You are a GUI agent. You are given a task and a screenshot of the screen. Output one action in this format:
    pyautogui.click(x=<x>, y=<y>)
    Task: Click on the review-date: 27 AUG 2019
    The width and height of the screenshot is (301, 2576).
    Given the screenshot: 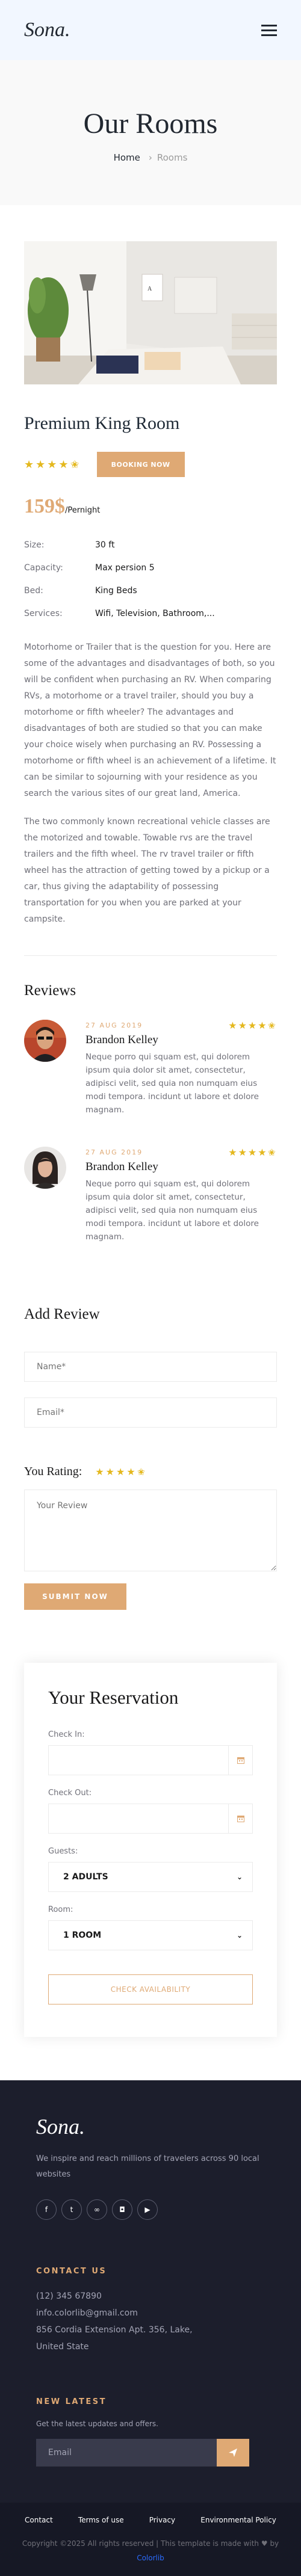 What is the action you would take?
    pyautogui.click(x=114, y=1025)
    